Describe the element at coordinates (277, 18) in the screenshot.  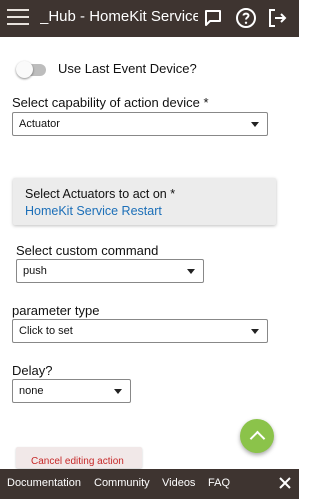
I see `logout-icon` at that location.